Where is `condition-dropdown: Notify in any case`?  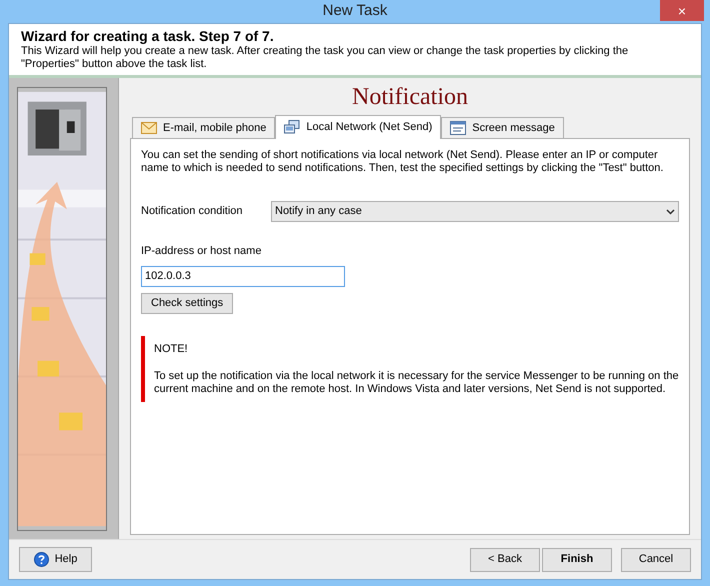 condition-dropdown: Notify in any case is located at coordinates (475, 211).